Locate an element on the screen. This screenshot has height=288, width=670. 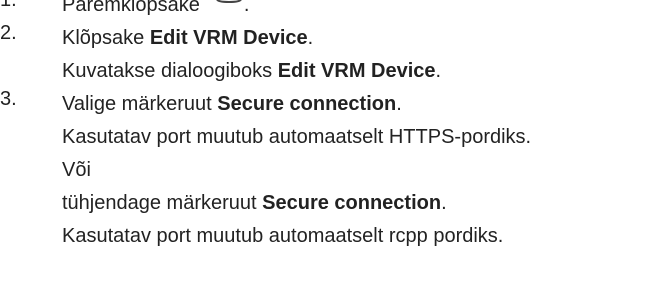
step-2-ui-label: Edit VRM Device is located at coordinates (228, 38).